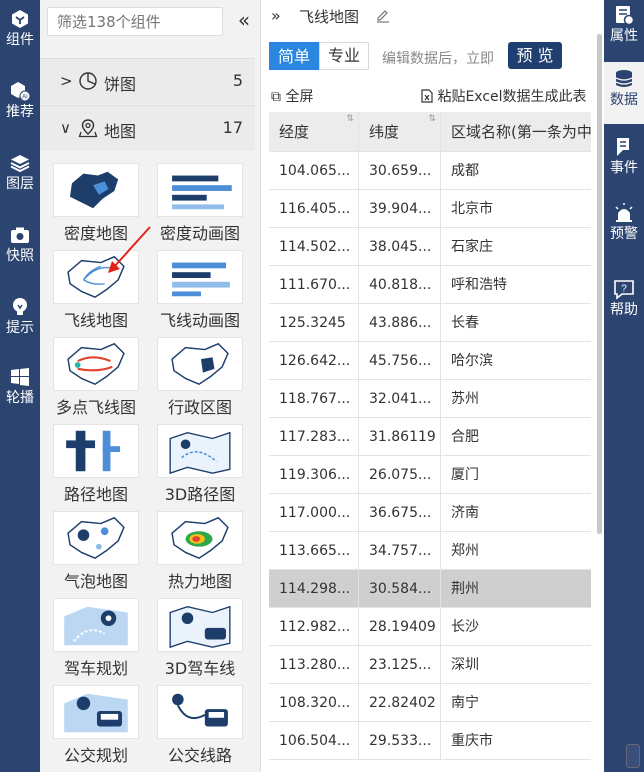 The image size is (644, 772). I want to click on table-row: 125.3245 43.886... 长春, so click(430, 323).